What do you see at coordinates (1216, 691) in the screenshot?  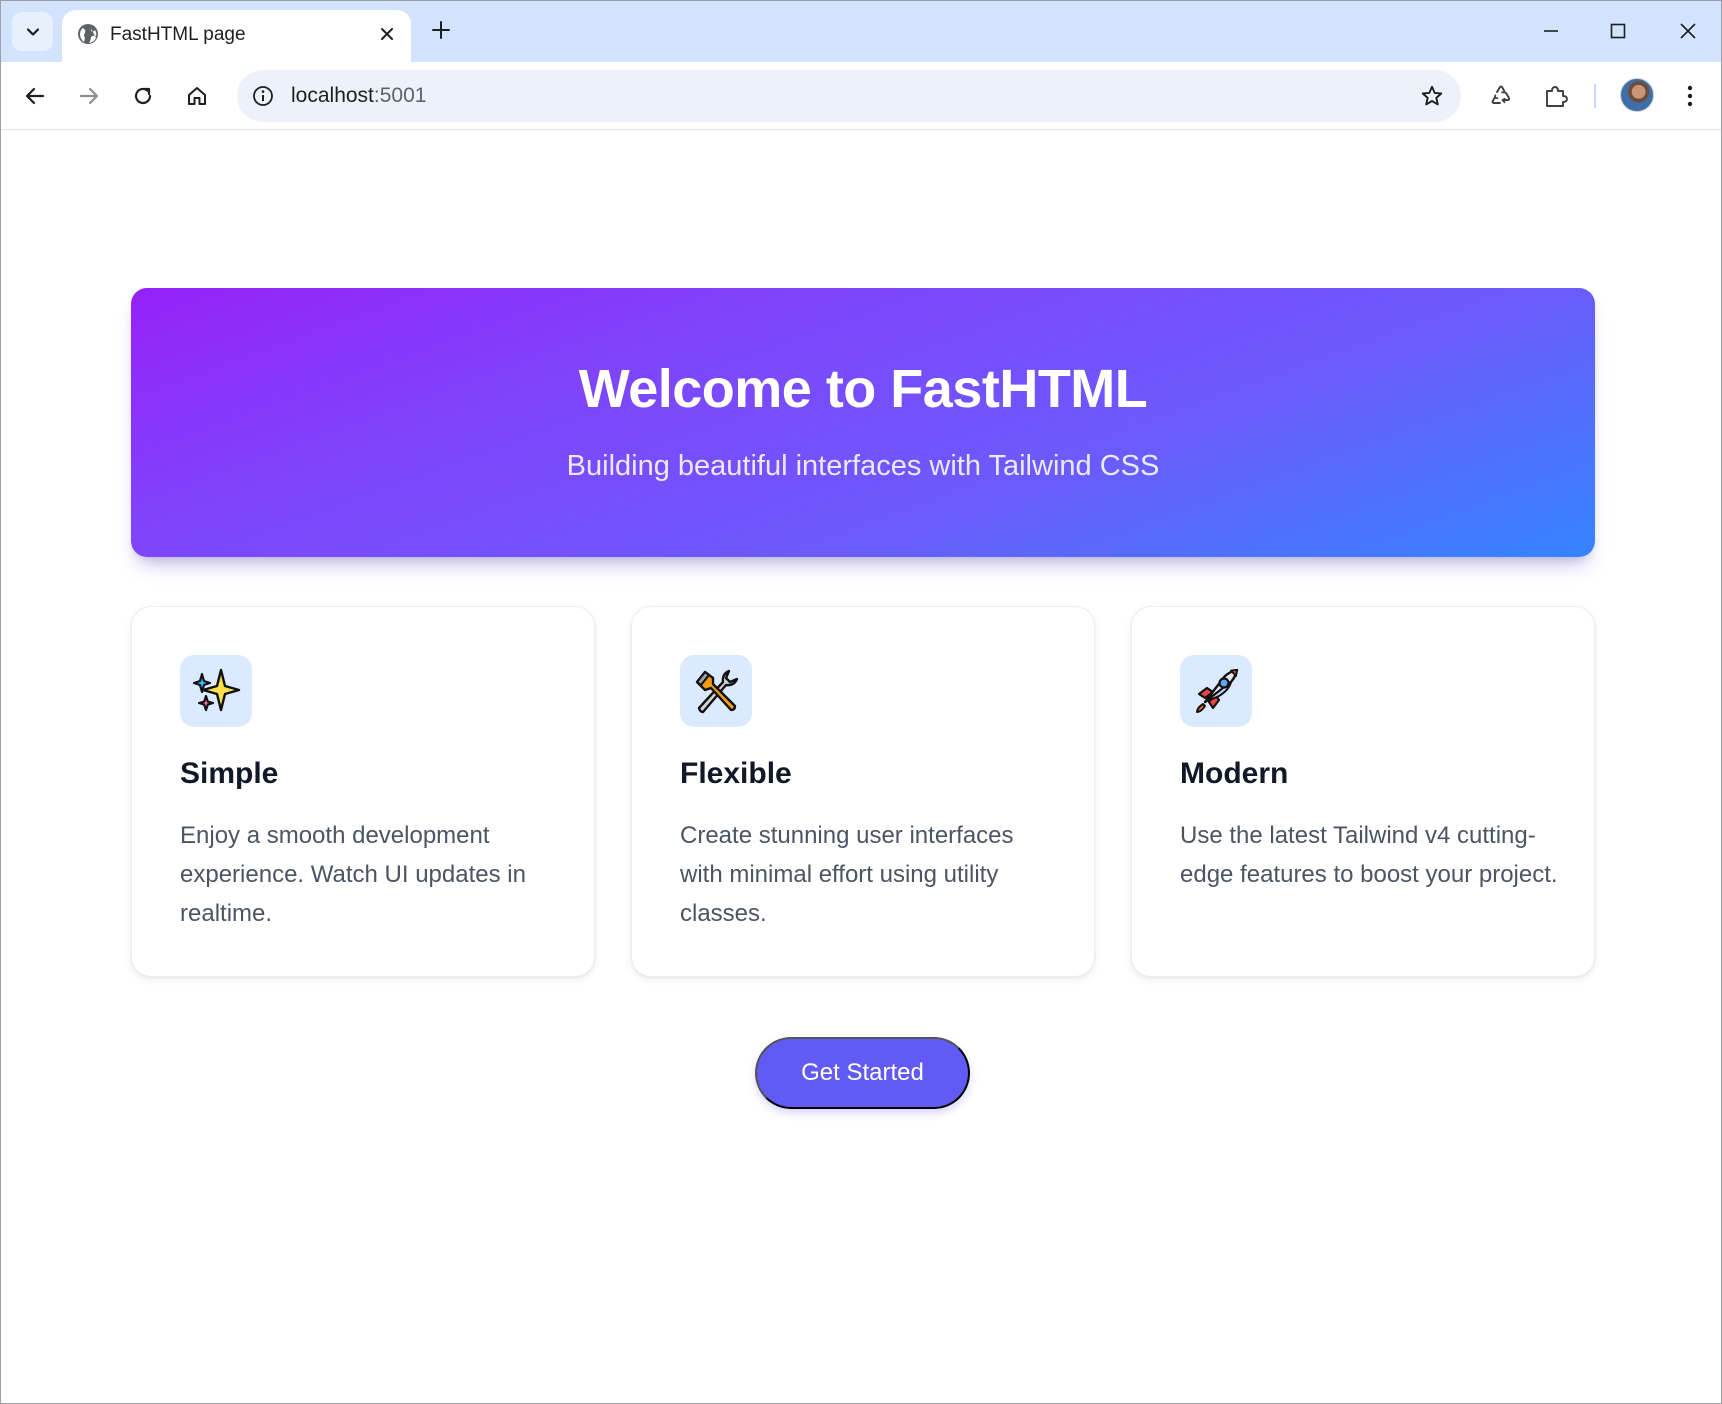 I see `rocket-icon` at bounding box center [1216, 691].